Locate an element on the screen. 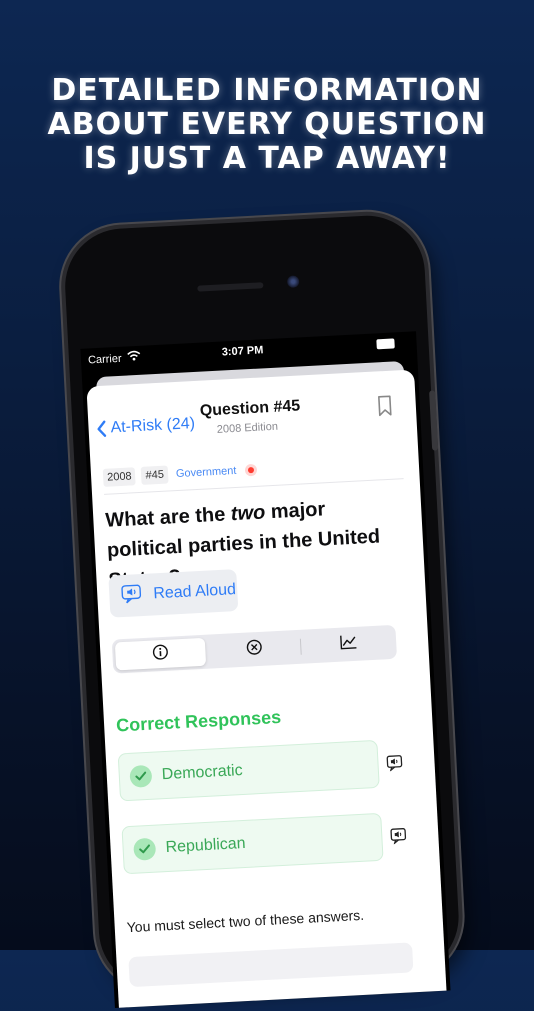 The image size is (534, 1011). headline-line-2: ABOUT EVERY QUESTION is located at coordinates (267, 124).